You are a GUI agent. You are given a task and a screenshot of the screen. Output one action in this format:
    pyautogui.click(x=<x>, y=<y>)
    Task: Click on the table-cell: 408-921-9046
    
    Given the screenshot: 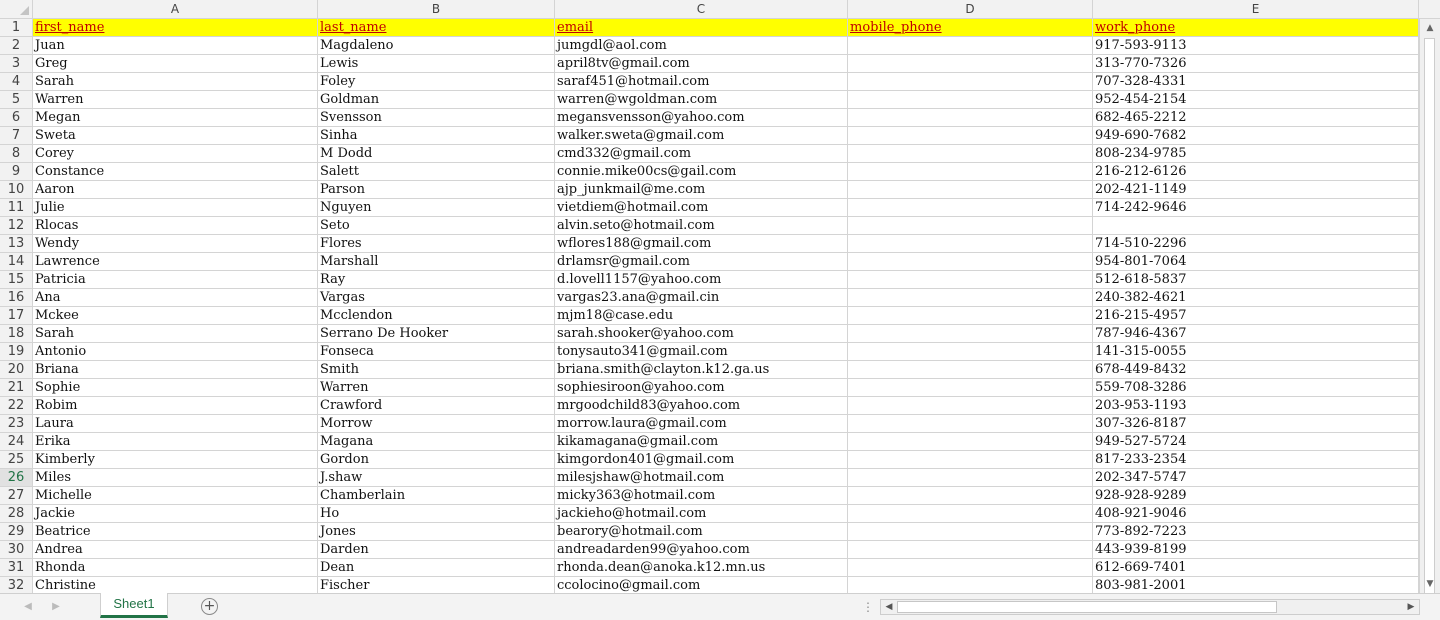 What is the action you would take?
    pyautogui.click(x=1256, y=514)
    